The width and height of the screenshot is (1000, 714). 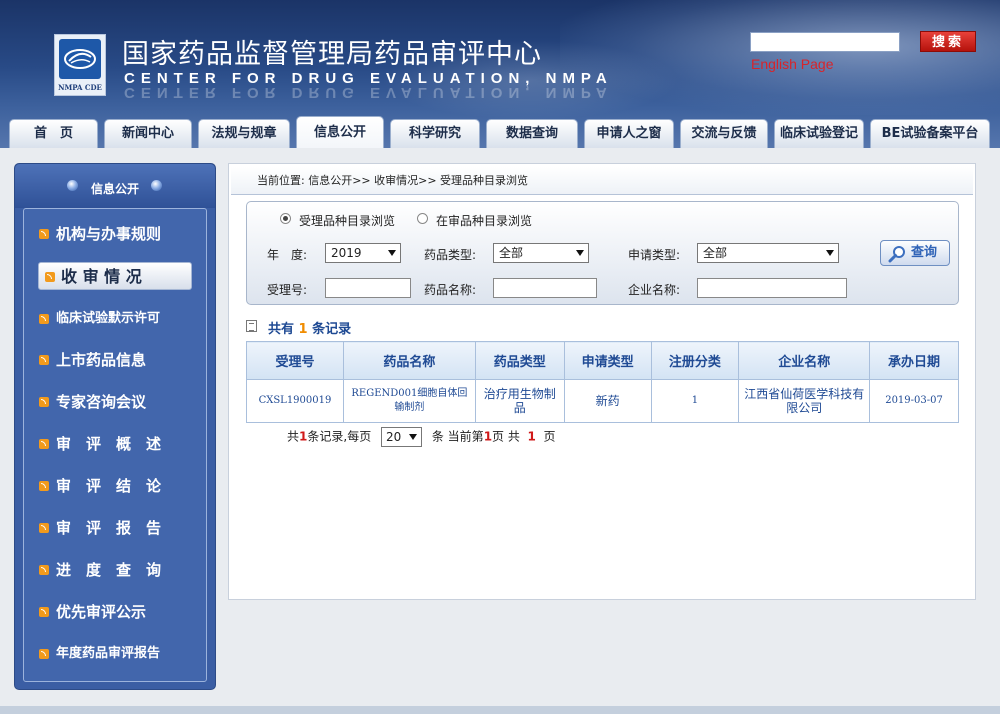 What do you see at coordinates (281, 329) in the screenshot?
I see `result-count-prefix: 共有` at bounding box center [281, 329].